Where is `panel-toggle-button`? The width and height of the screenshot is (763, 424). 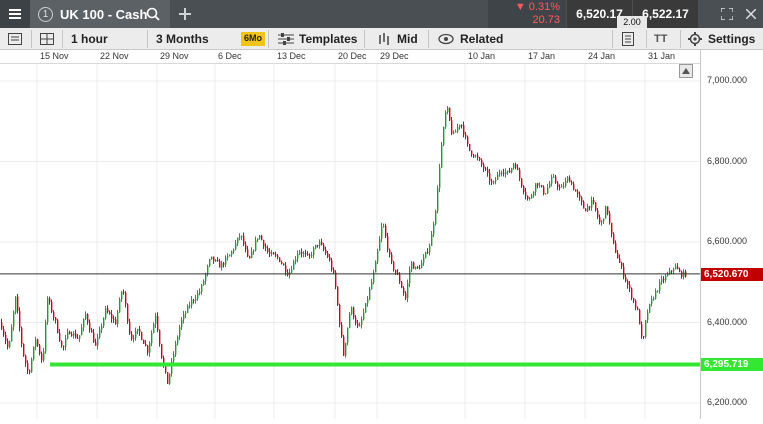
panel-toggle-button is located at coordinates (15, 39).